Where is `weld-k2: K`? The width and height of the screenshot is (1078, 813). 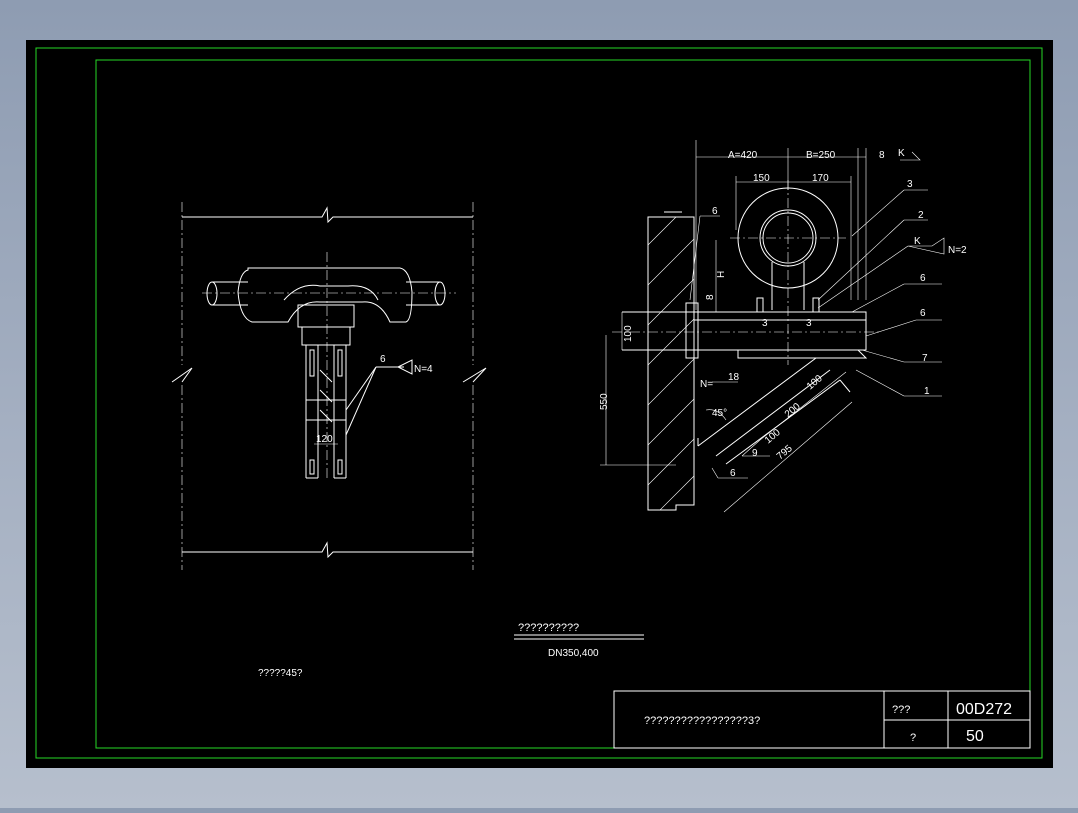 weld-k2: K is located at coordinates (917, 241).